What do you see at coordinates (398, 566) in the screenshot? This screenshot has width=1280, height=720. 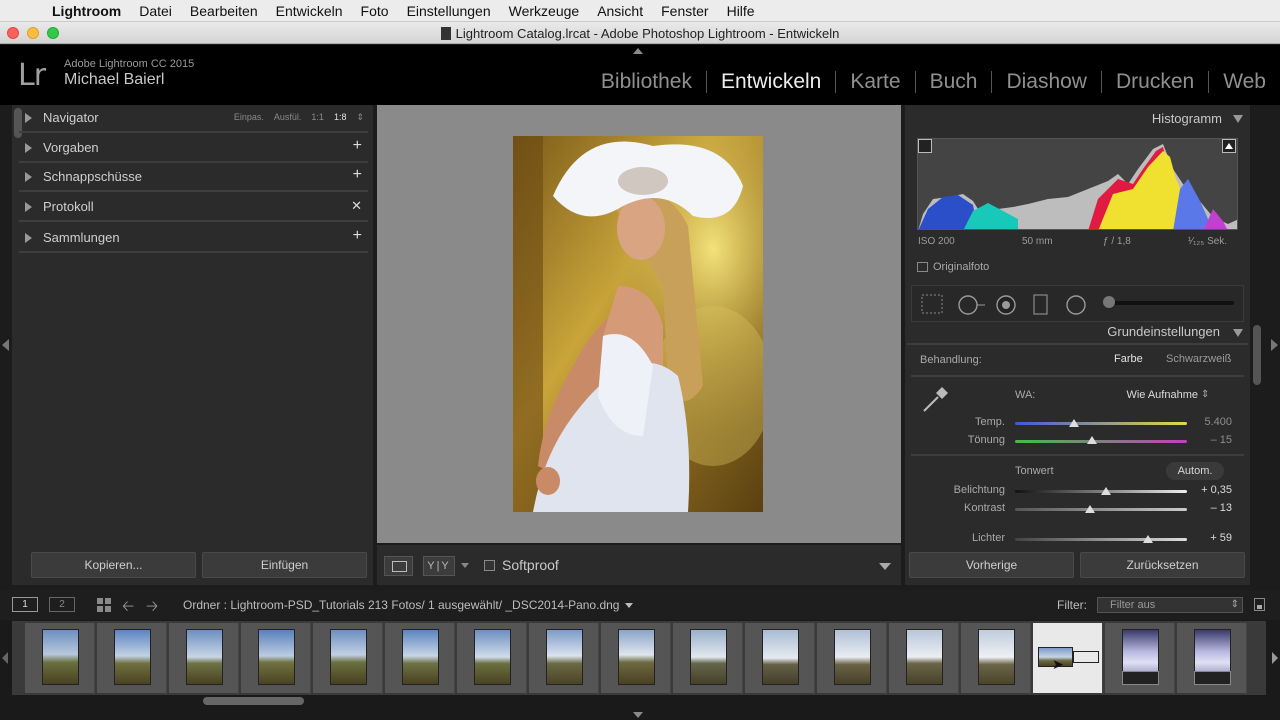 I see `loupe-view-button` at bounding box center [398, 566].